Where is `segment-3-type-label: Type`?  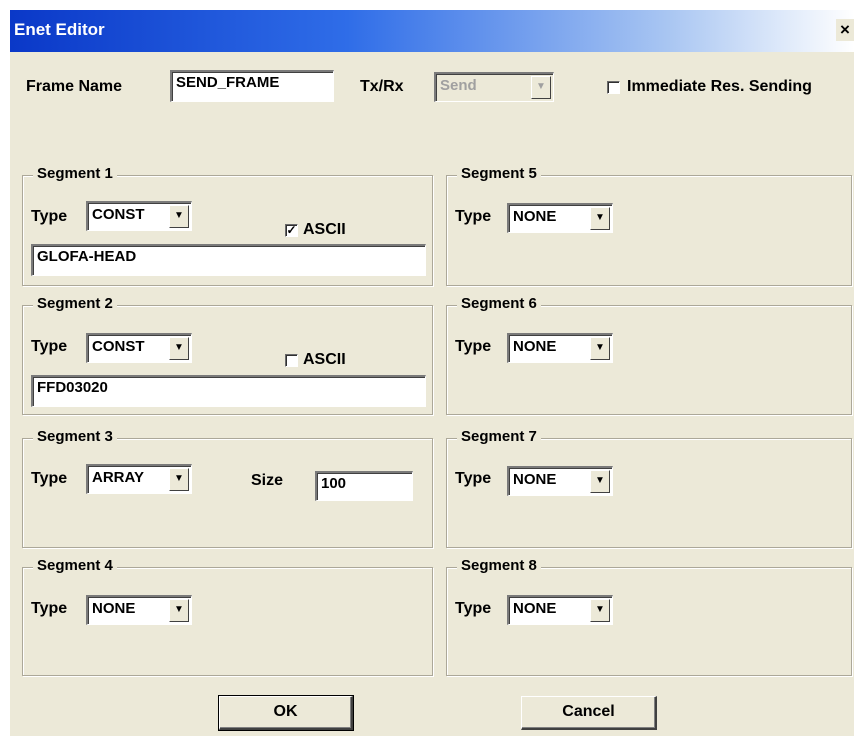 segment-3-type-label: Type is located at coordinates (49, 478).